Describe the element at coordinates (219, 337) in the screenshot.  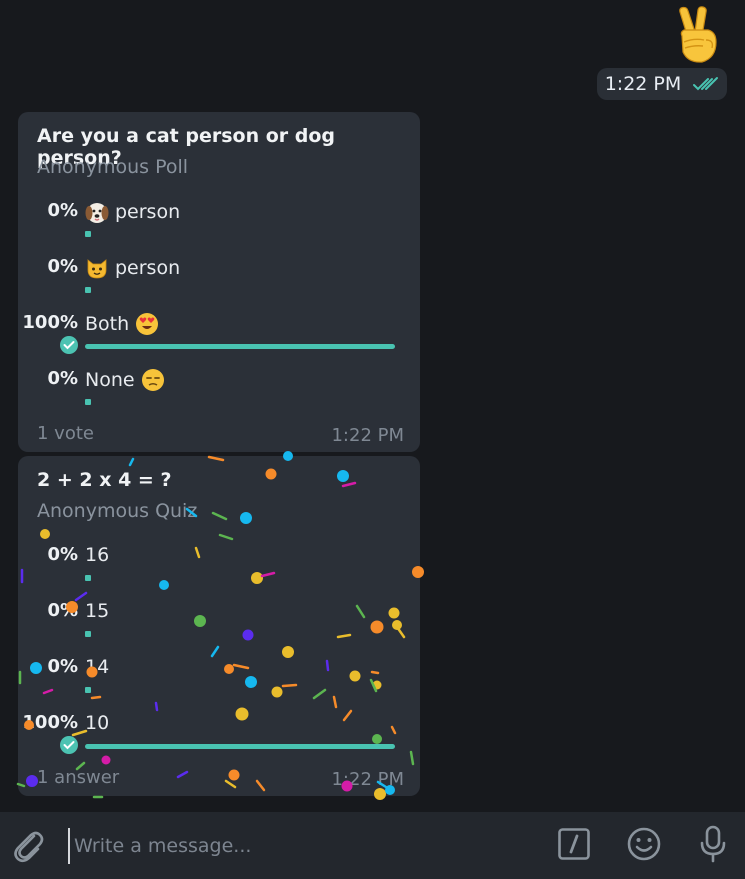
I see `poll-option: 100% Both` at that location.